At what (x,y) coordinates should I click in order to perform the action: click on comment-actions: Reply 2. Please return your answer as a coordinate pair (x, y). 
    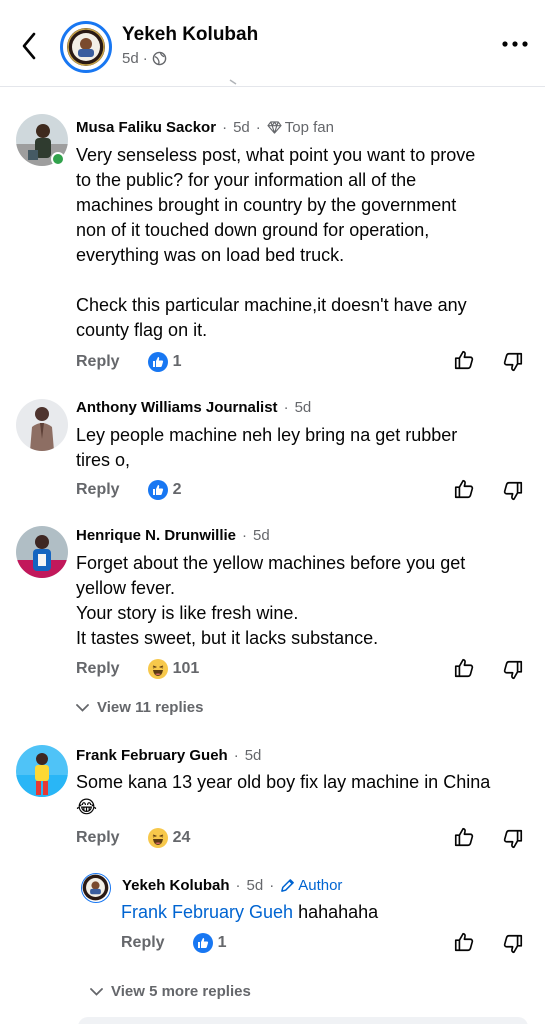
    Looking at the image, I should click on (128, 490).